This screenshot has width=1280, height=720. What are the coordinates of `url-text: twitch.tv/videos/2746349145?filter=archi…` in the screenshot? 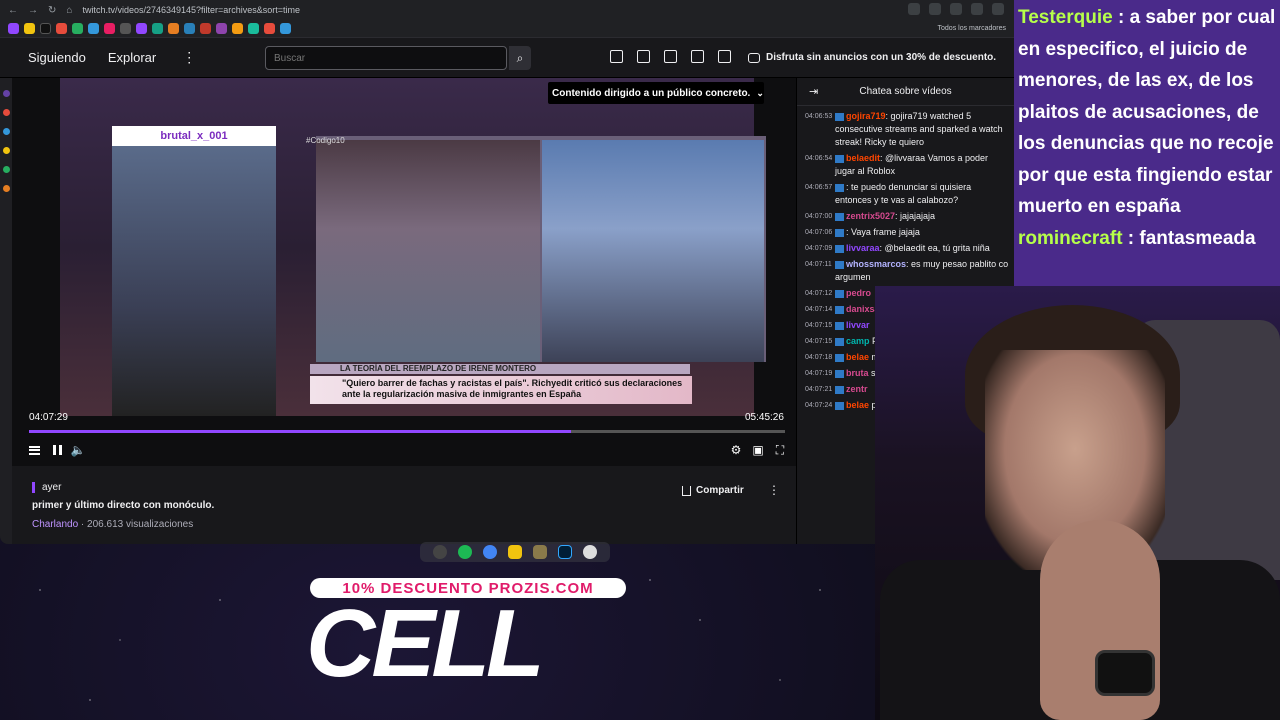 It's located at (191, 10).